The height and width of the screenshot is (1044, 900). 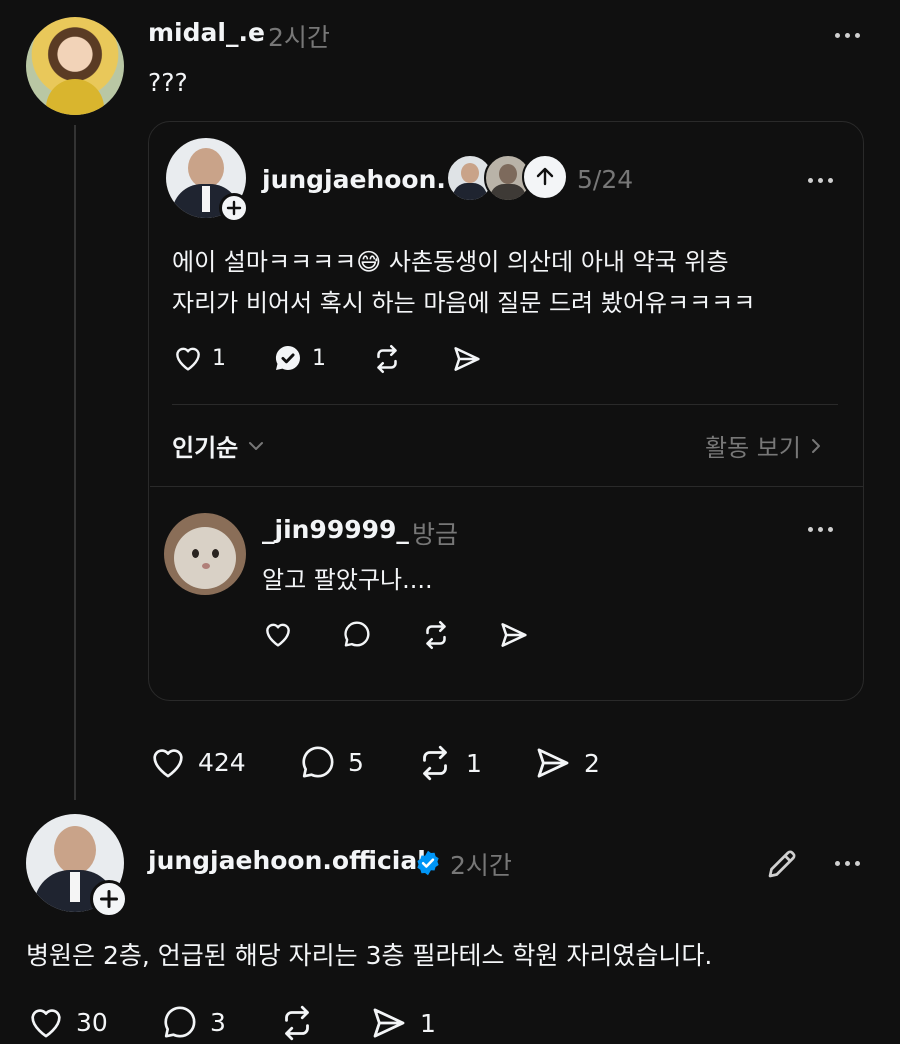 I want to click on divider, so click(x=505, y=404).